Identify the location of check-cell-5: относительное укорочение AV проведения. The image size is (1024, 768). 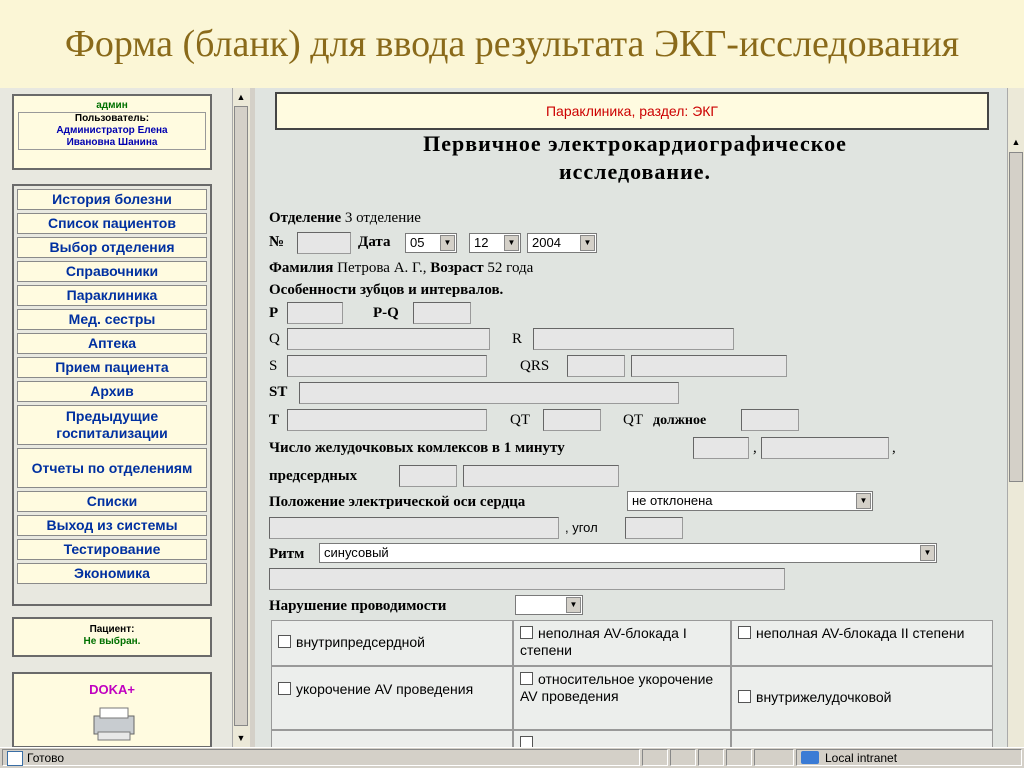
(622, 698).